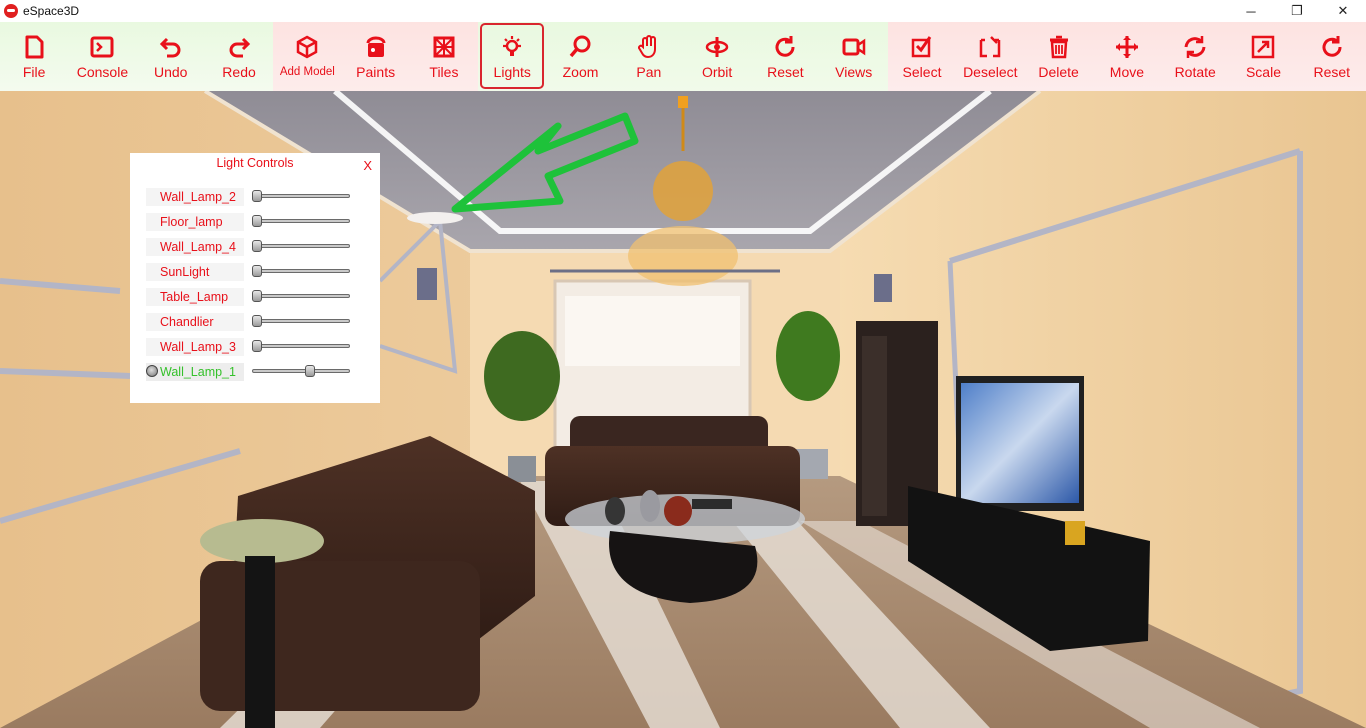 The width and height of the screenshot is (1366, 728). Describe the element at coordinates (580, 46) in the screenshot. I see `zoom-icon` at that location.